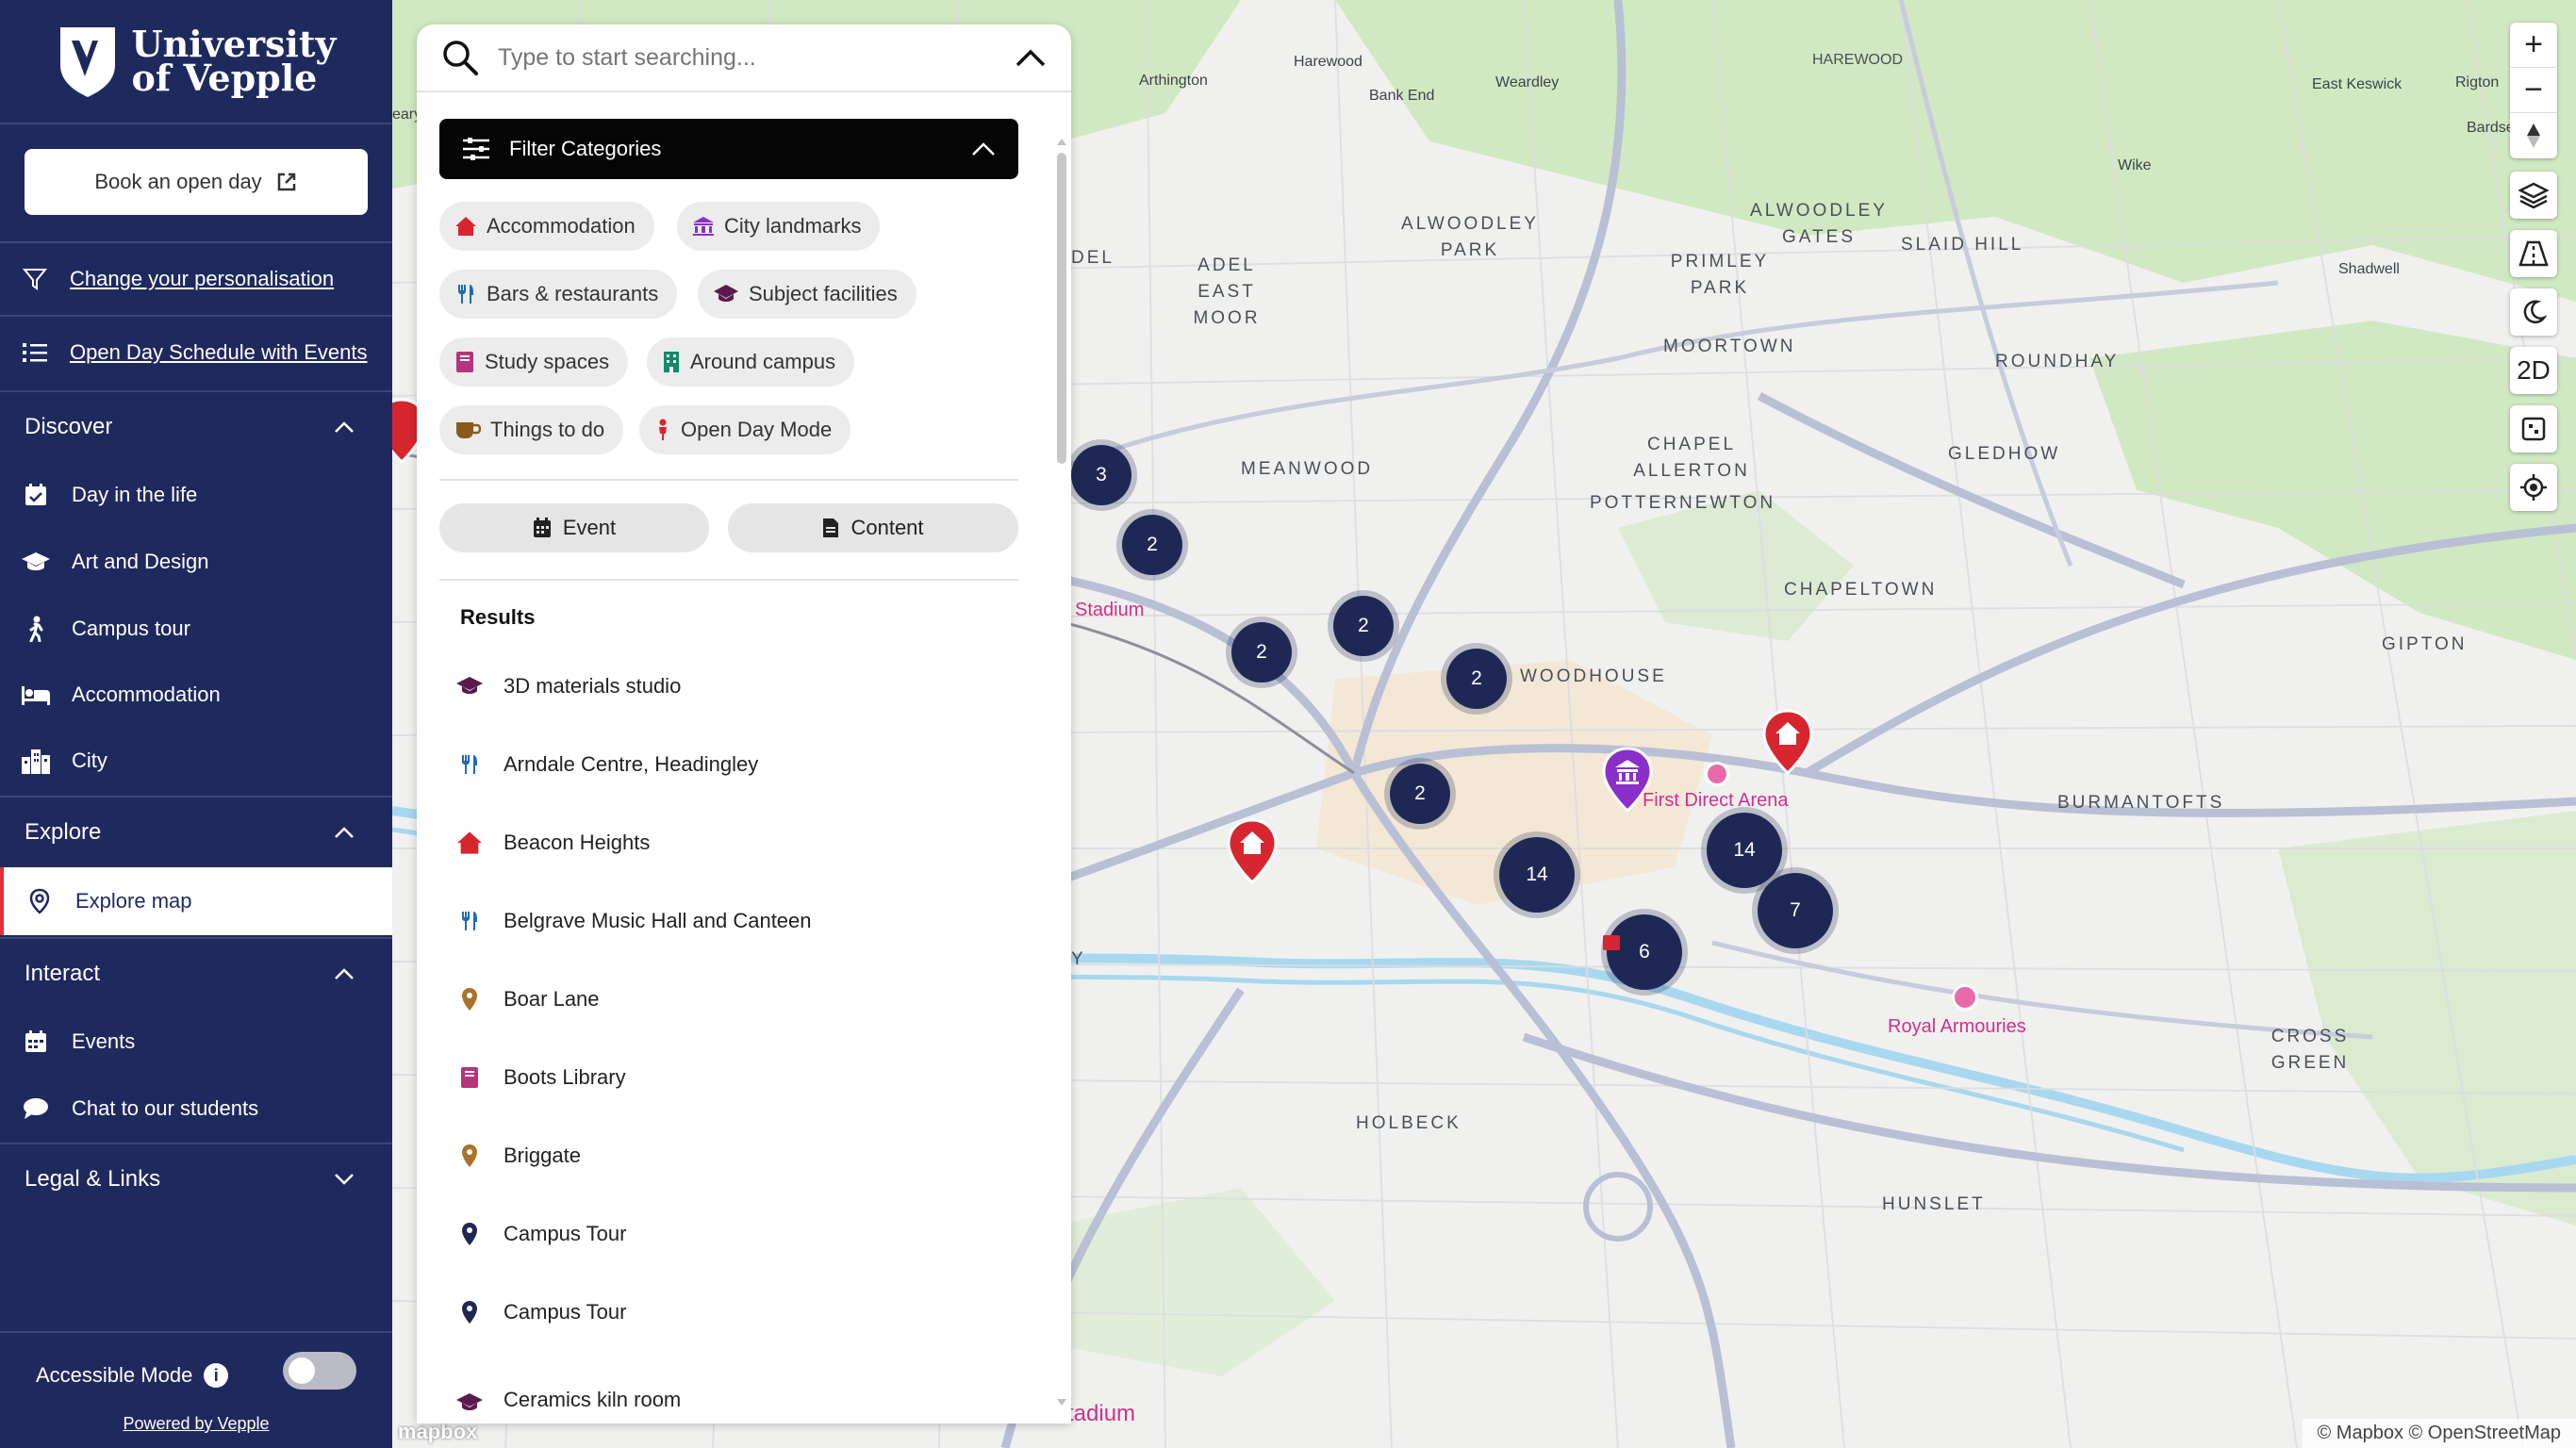  Describe the element at coordinates (558, 294) in the screenshot. I see `chip-bars-restaurants: Bars & restaurants` at that location.